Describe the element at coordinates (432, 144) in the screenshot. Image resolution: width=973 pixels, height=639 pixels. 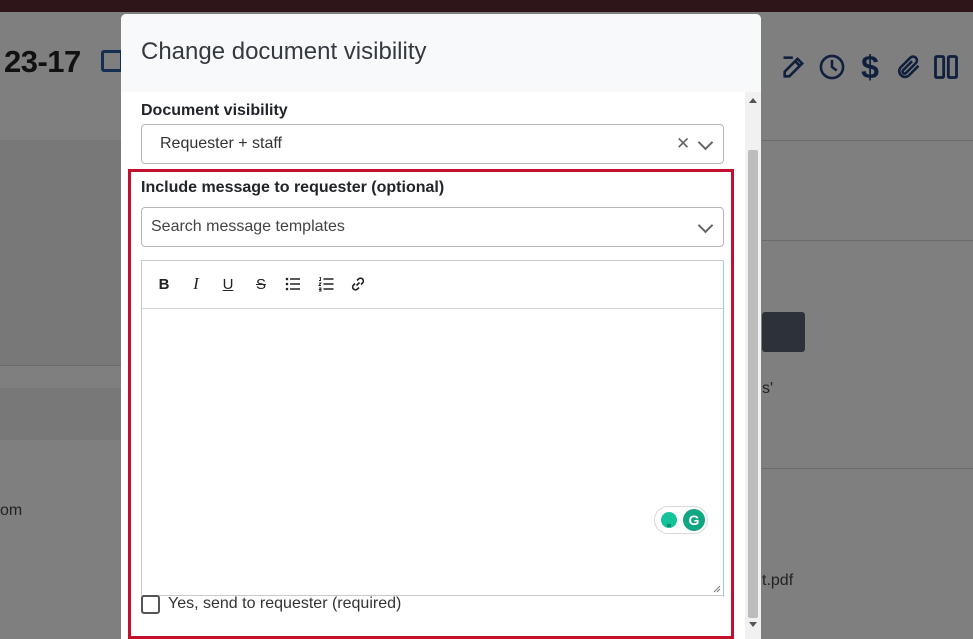
I see `document-visibility-select: Requester + staff ✕` at that location.